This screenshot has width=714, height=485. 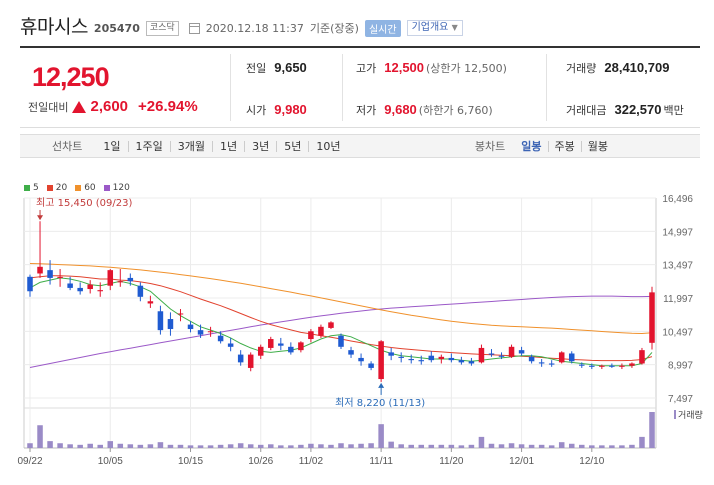 What do you see at coordinates (327, 146) in the screenshot?
I see `period-10y: 10년` at bounding box center [327, 146].